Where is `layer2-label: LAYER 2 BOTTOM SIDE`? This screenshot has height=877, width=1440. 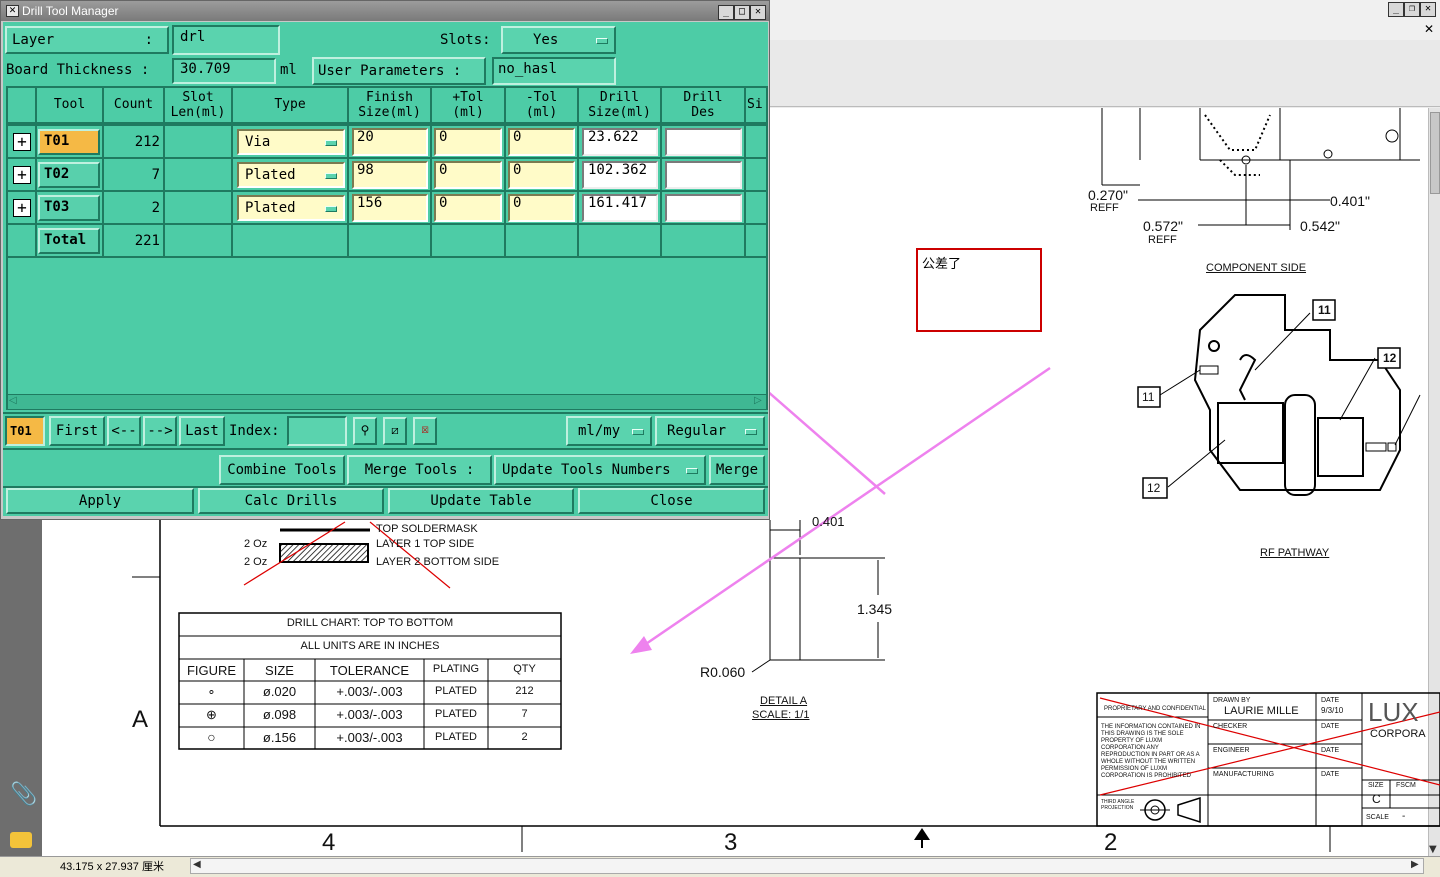
layer2-label: LAYER 2 BOTTOM SIDE is located at coordinates (438, 562).